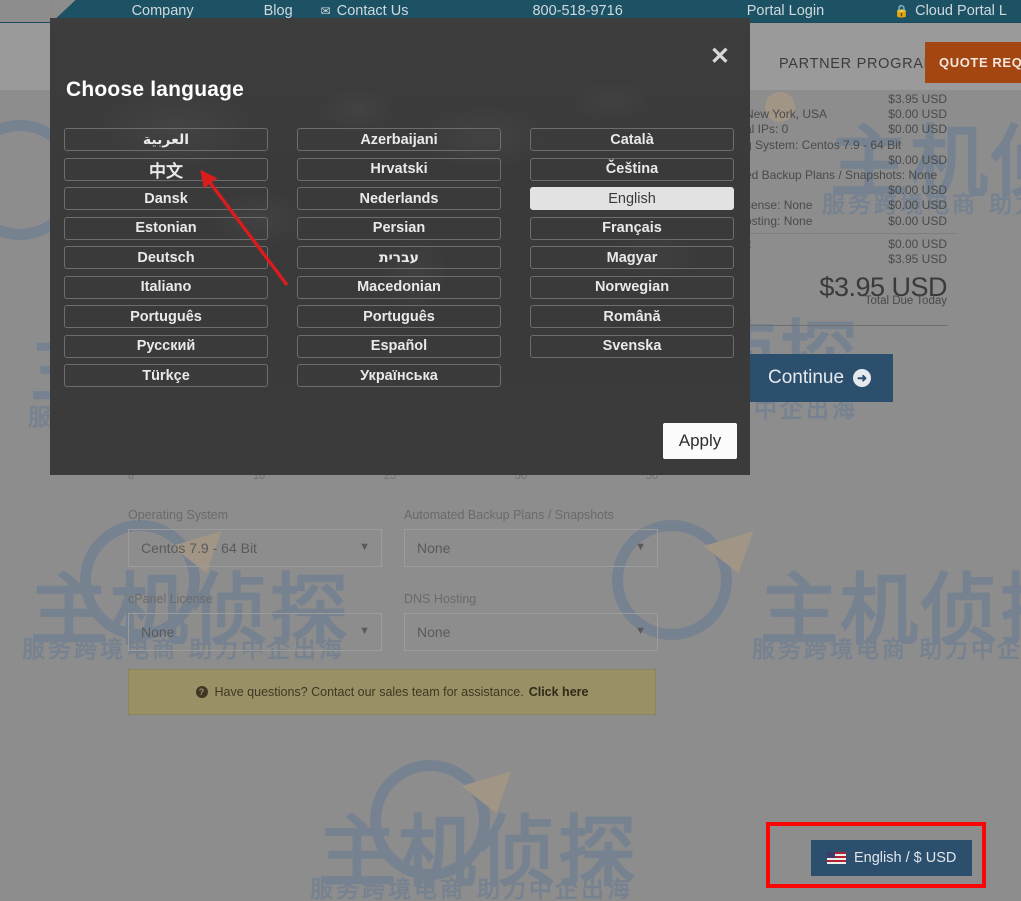  I want to click on language-option-cestina: Čeština, so click(632, 169).